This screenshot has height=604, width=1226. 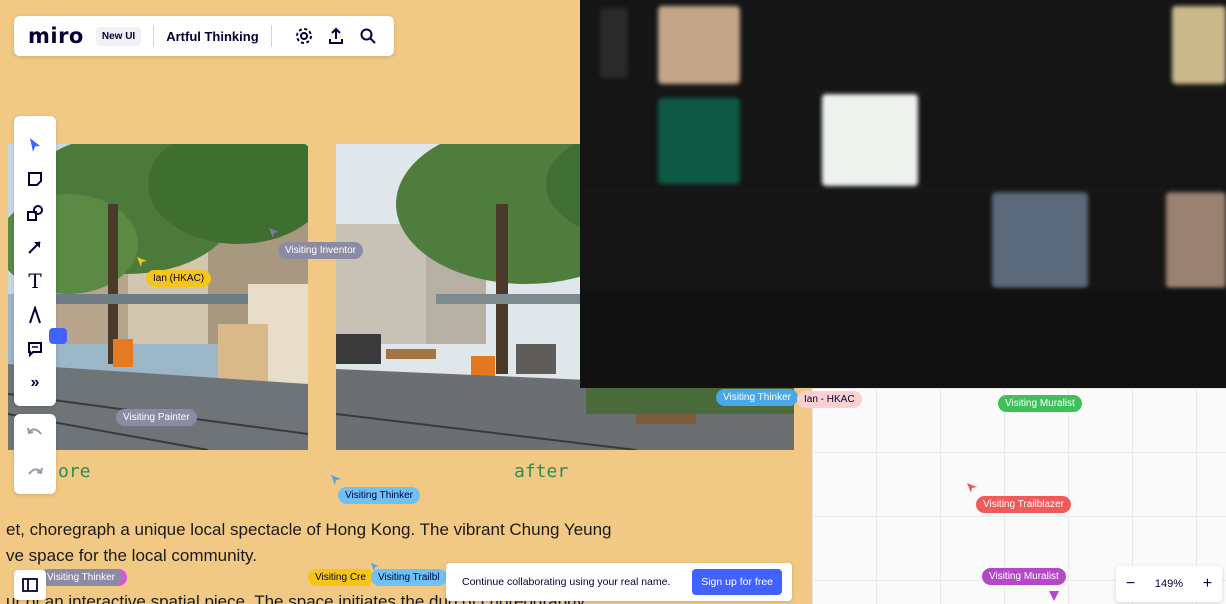 What do you see at coordinates (1040, 403) in the screenshot?
I see `cursor-label-visiting-muralist-green: Visiting Muralist` at bounding box center [1040, 403].